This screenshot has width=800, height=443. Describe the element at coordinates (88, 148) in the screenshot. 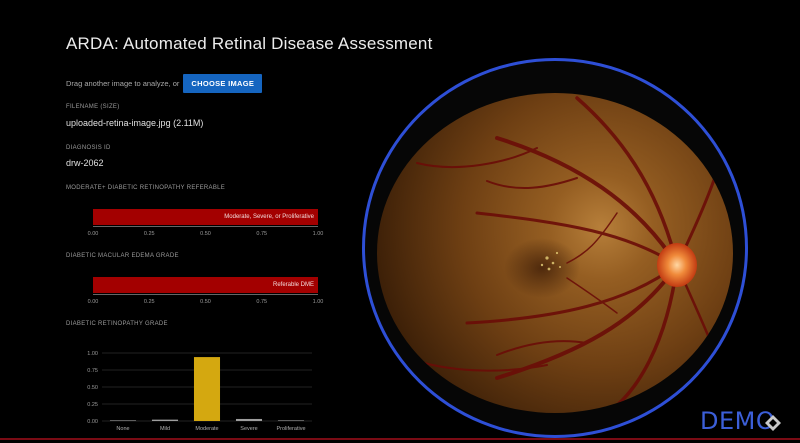

I see `diagnosis-id-label: DIAGNOSIS ID` at that location.